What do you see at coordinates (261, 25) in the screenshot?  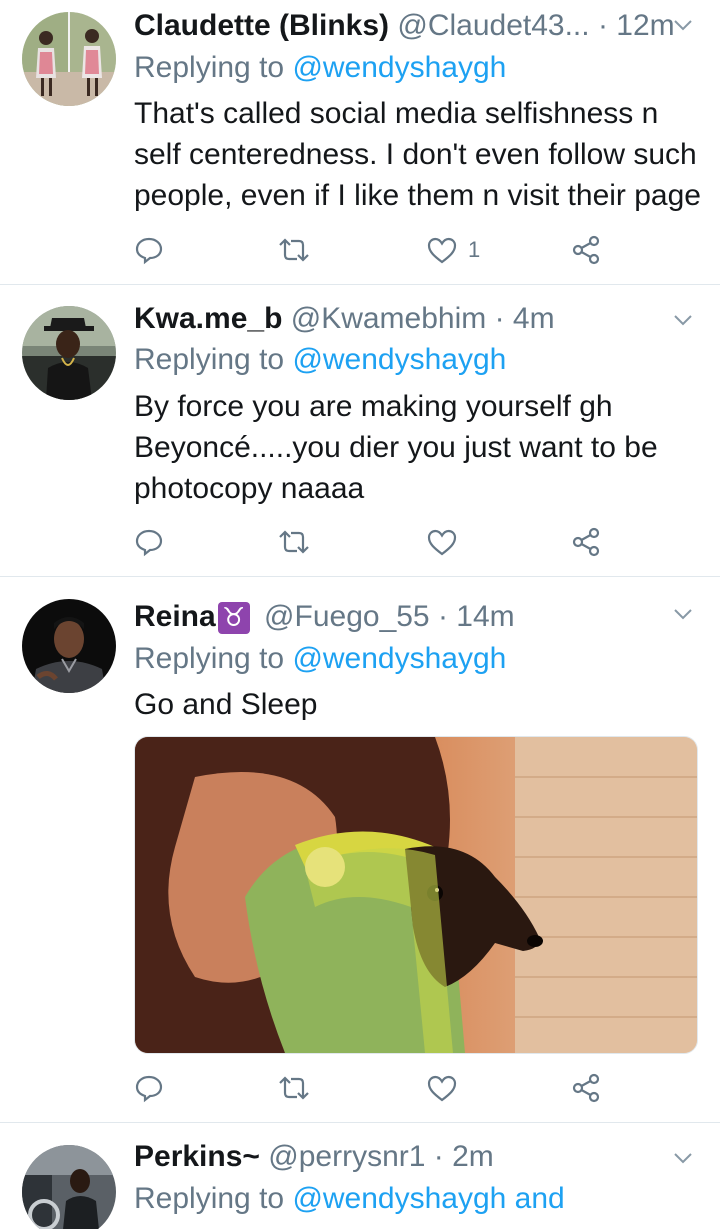 I see `display-name: Claudette (Blinks)` at bounding box center [261, 25].